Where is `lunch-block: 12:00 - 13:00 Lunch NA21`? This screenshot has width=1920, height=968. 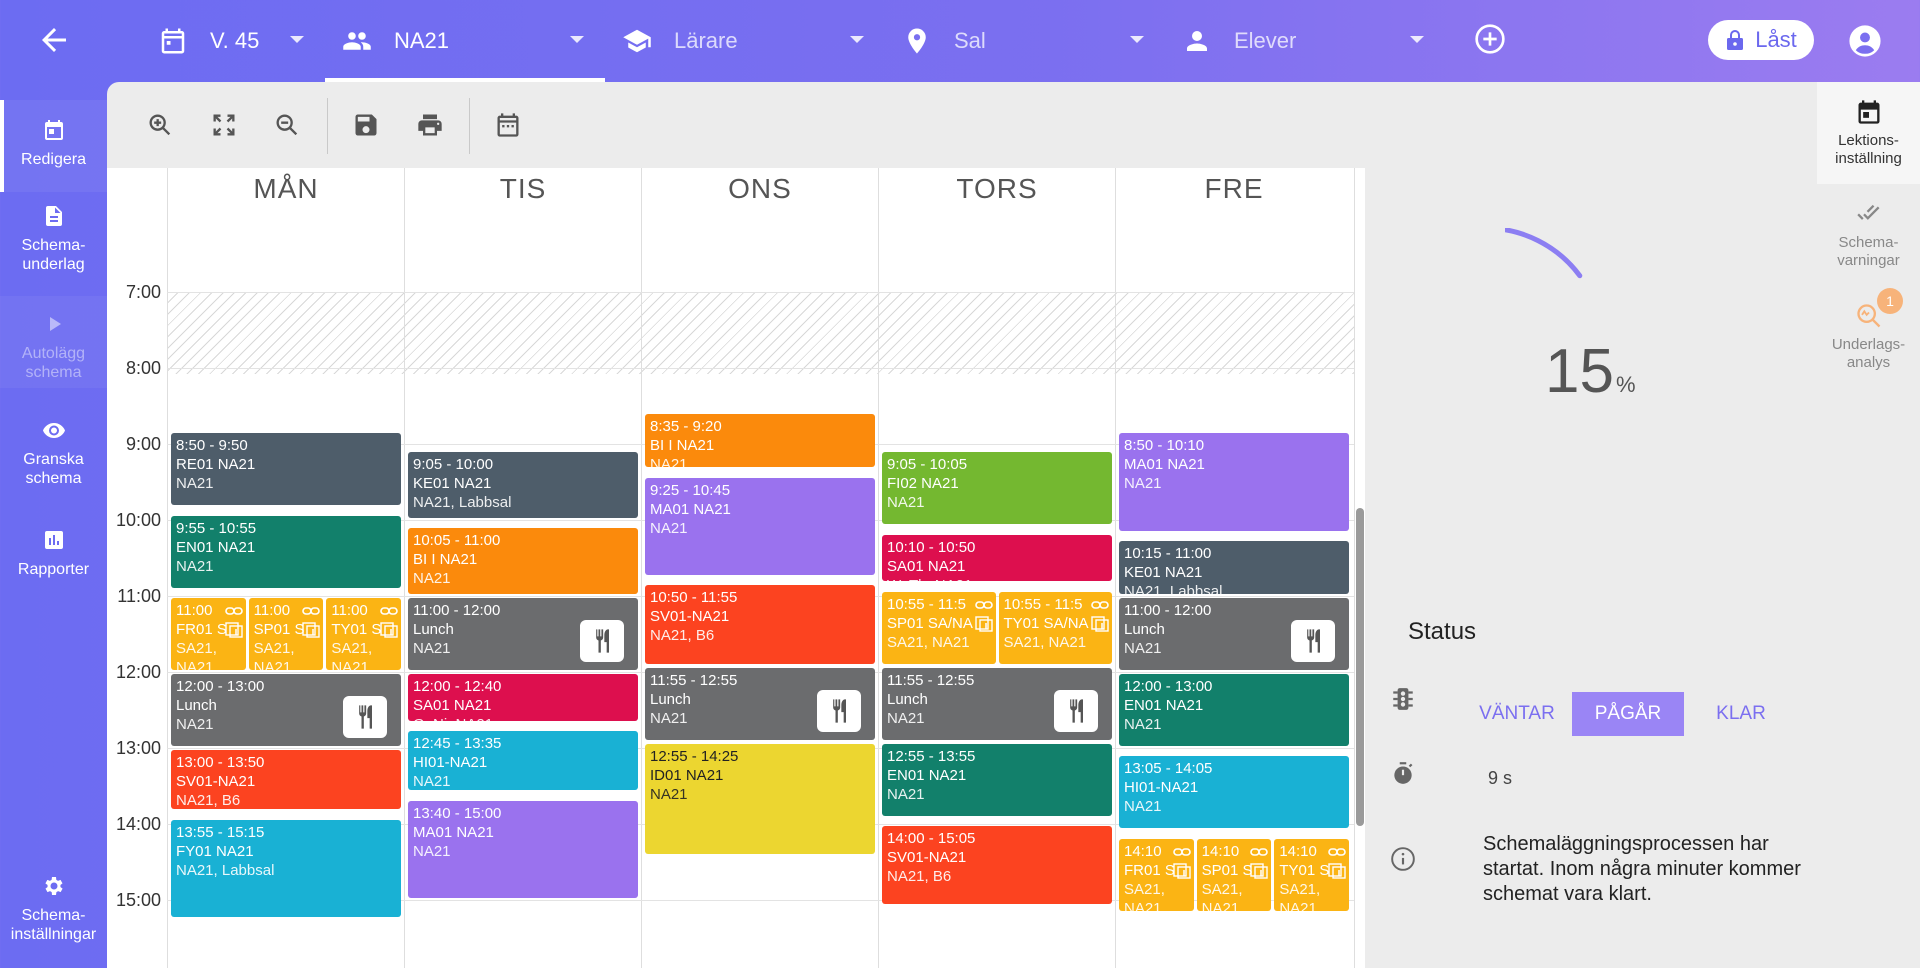
lunch-block: 12:00 - 13:00 Lunch NA21 is located at coordinates (286, 710).